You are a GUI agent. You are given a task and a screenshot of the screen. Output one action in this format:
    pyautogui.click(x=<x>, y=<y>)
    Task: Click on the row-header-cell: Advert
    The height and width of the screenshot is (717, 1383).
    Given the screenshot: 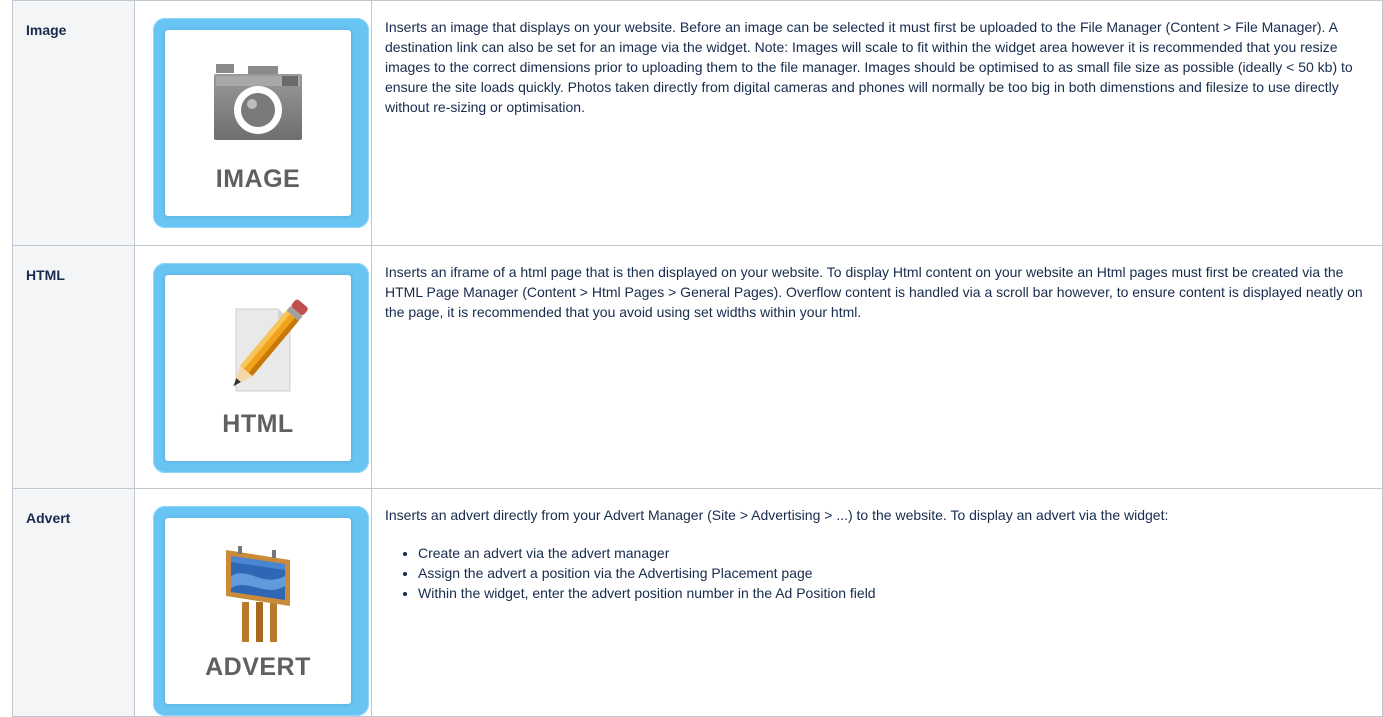 What is the action you would take?
    pyautogui.click(x=73, y=602)
    